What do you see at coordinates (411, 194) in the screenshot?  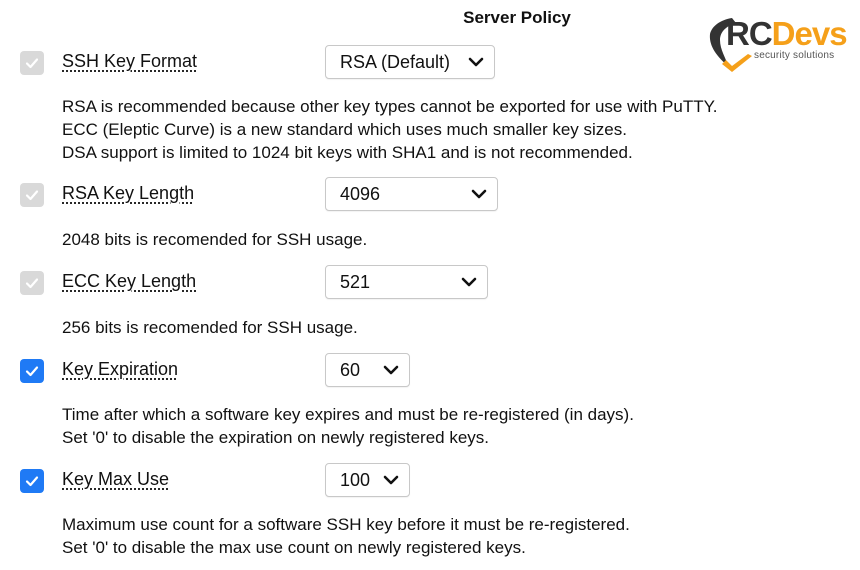 I see `rsa-key-length-select: 4096` at bounding box center [411, 194].